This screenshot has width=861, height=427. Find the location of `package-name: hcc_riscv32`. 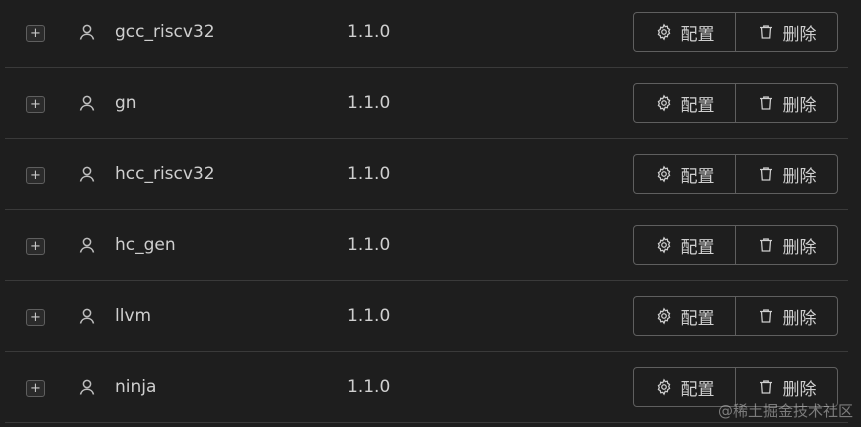

package-name: hcc_riscv32 is located at coordinates (165, 174).